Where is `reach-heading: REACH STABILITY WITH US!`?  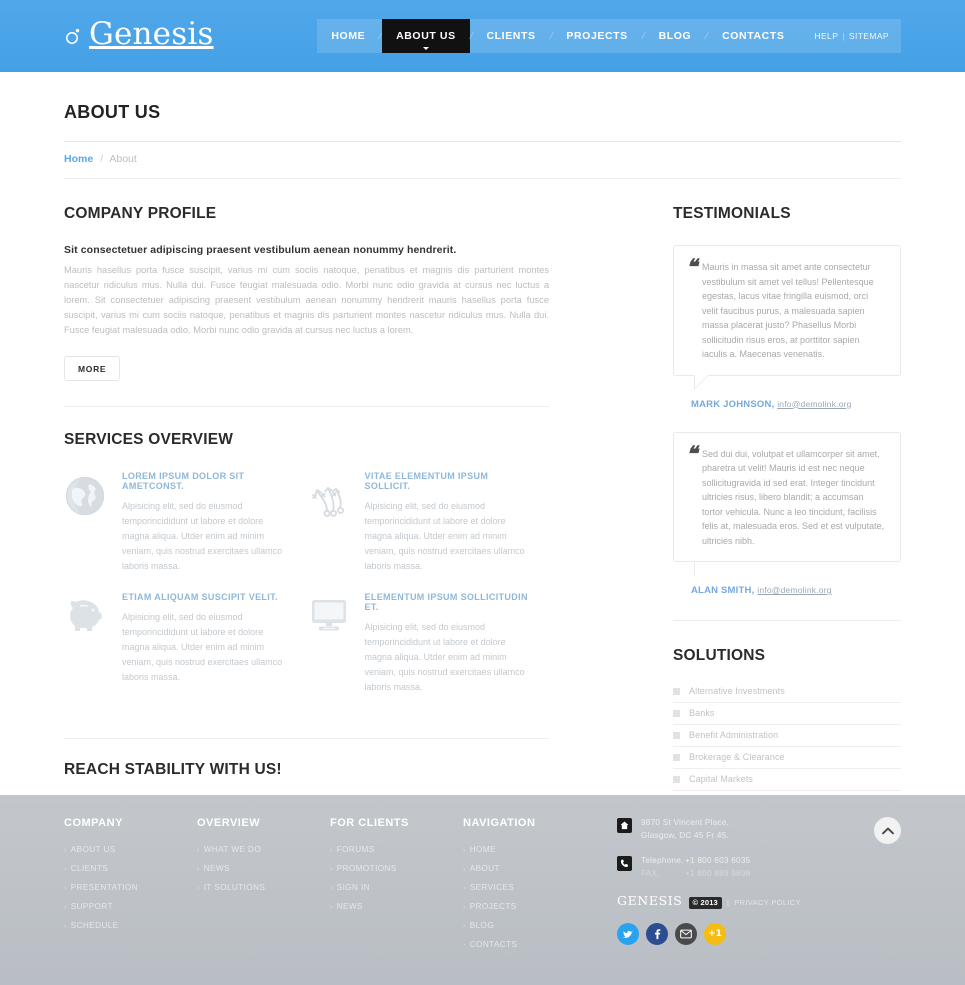 reach-heading: REACH STABILITY WITH US! is located at coordinates (173, 769).